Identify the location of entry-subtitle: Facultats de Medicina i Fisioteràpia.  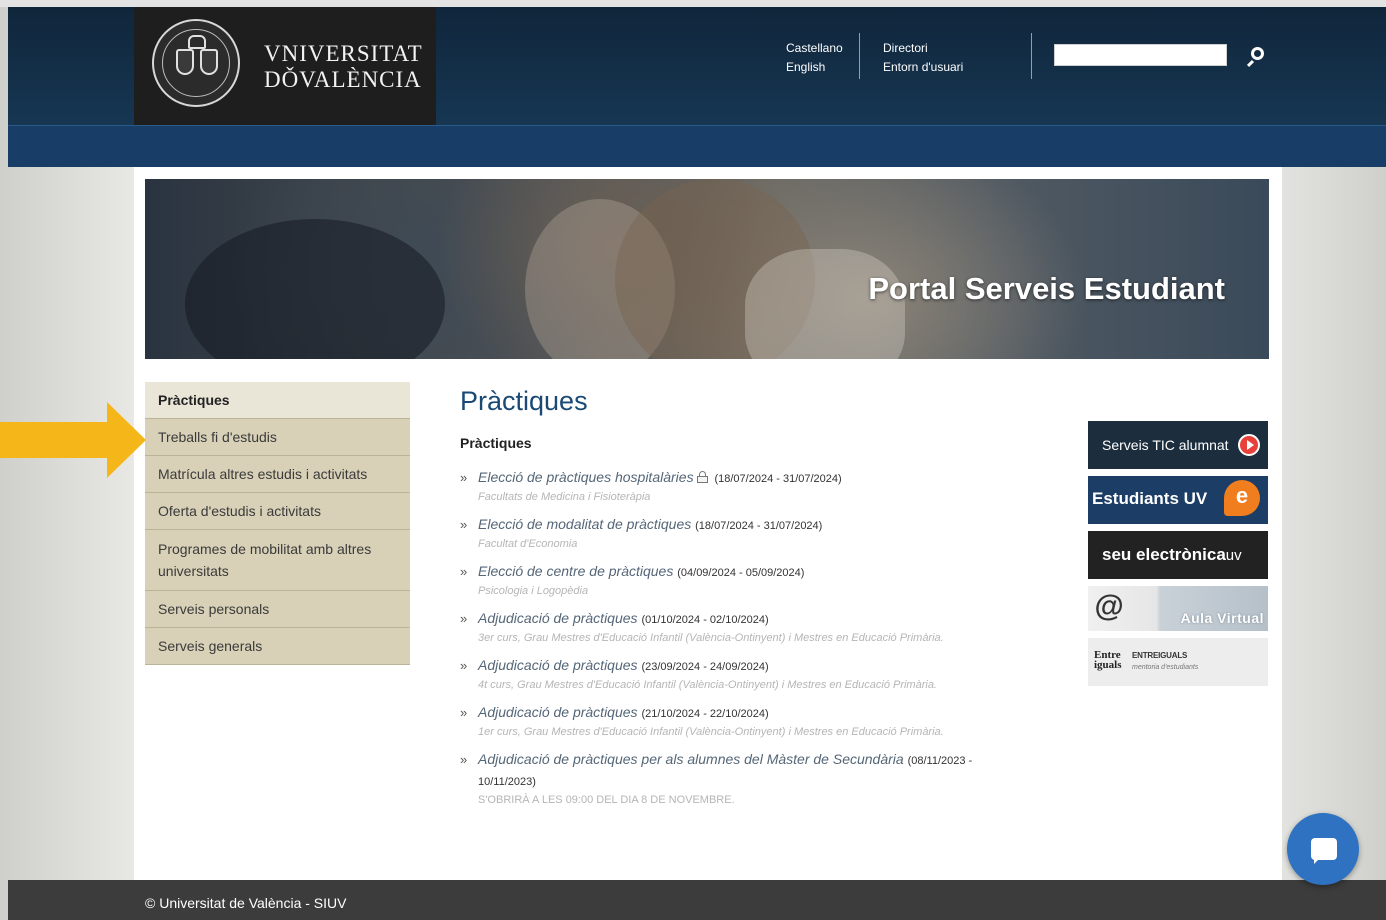
(564, 497).